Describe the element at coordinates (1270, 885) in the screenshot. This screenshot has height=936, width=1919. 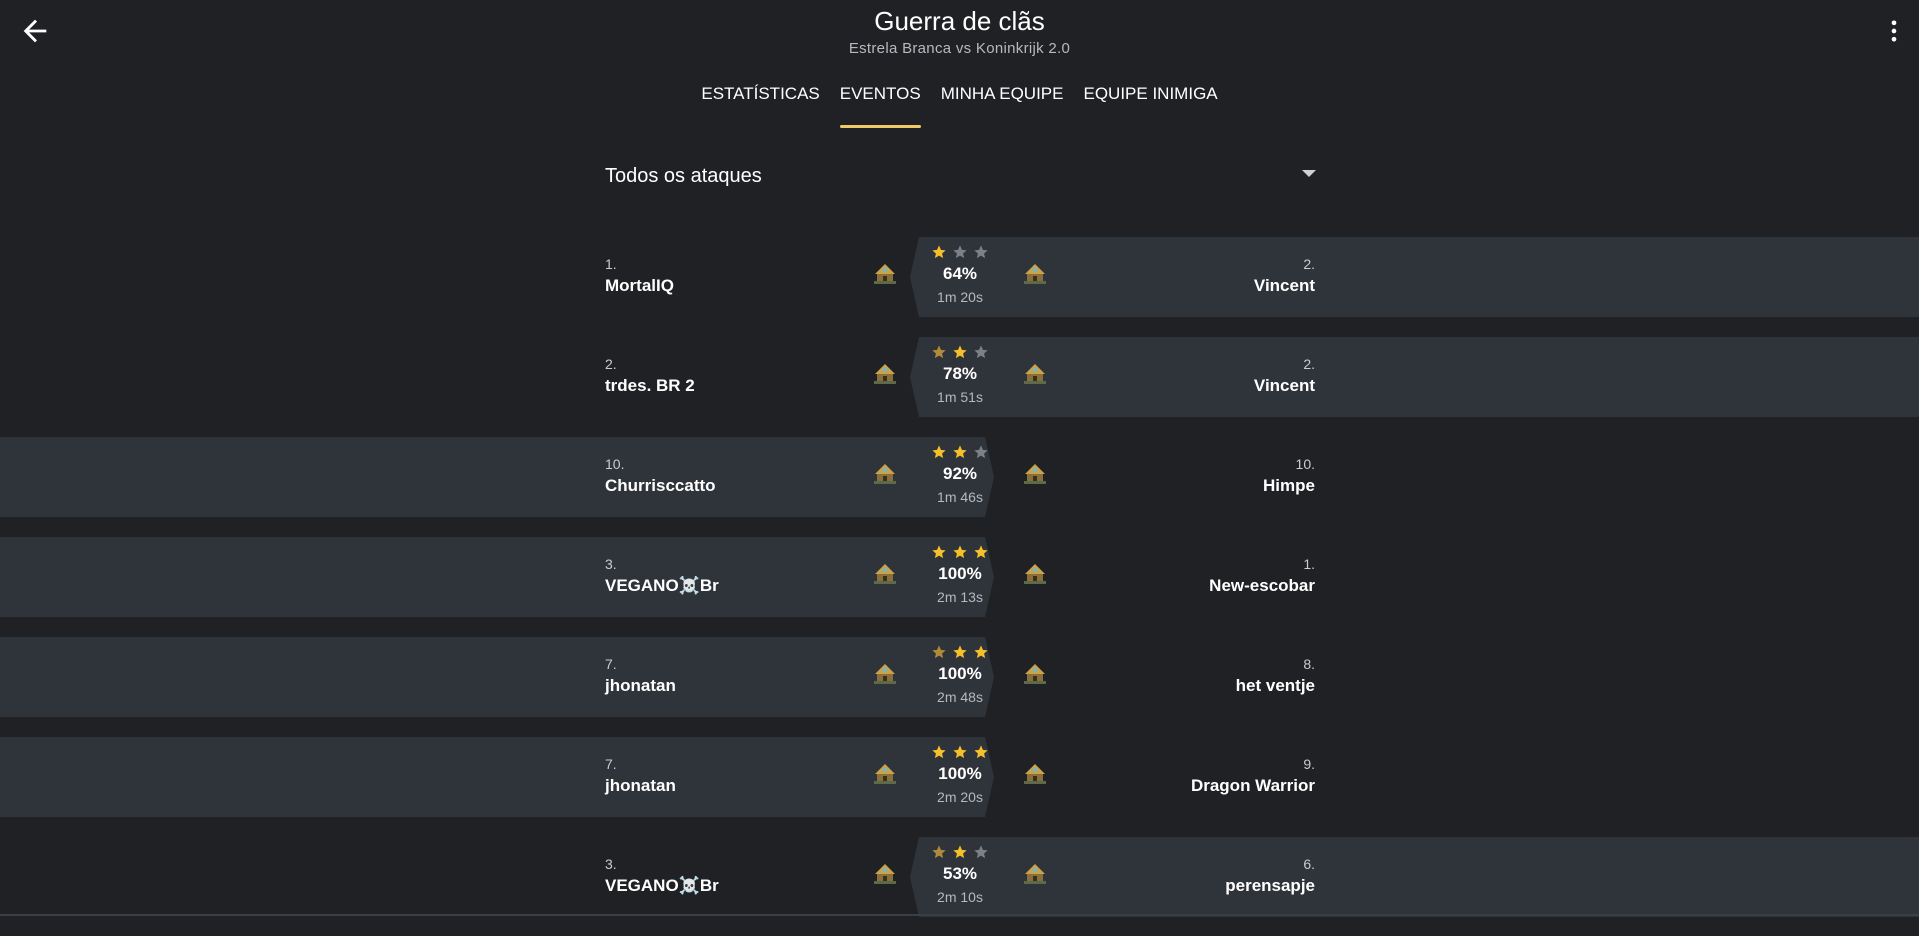
I see `defender-name: perensapje` at that location.